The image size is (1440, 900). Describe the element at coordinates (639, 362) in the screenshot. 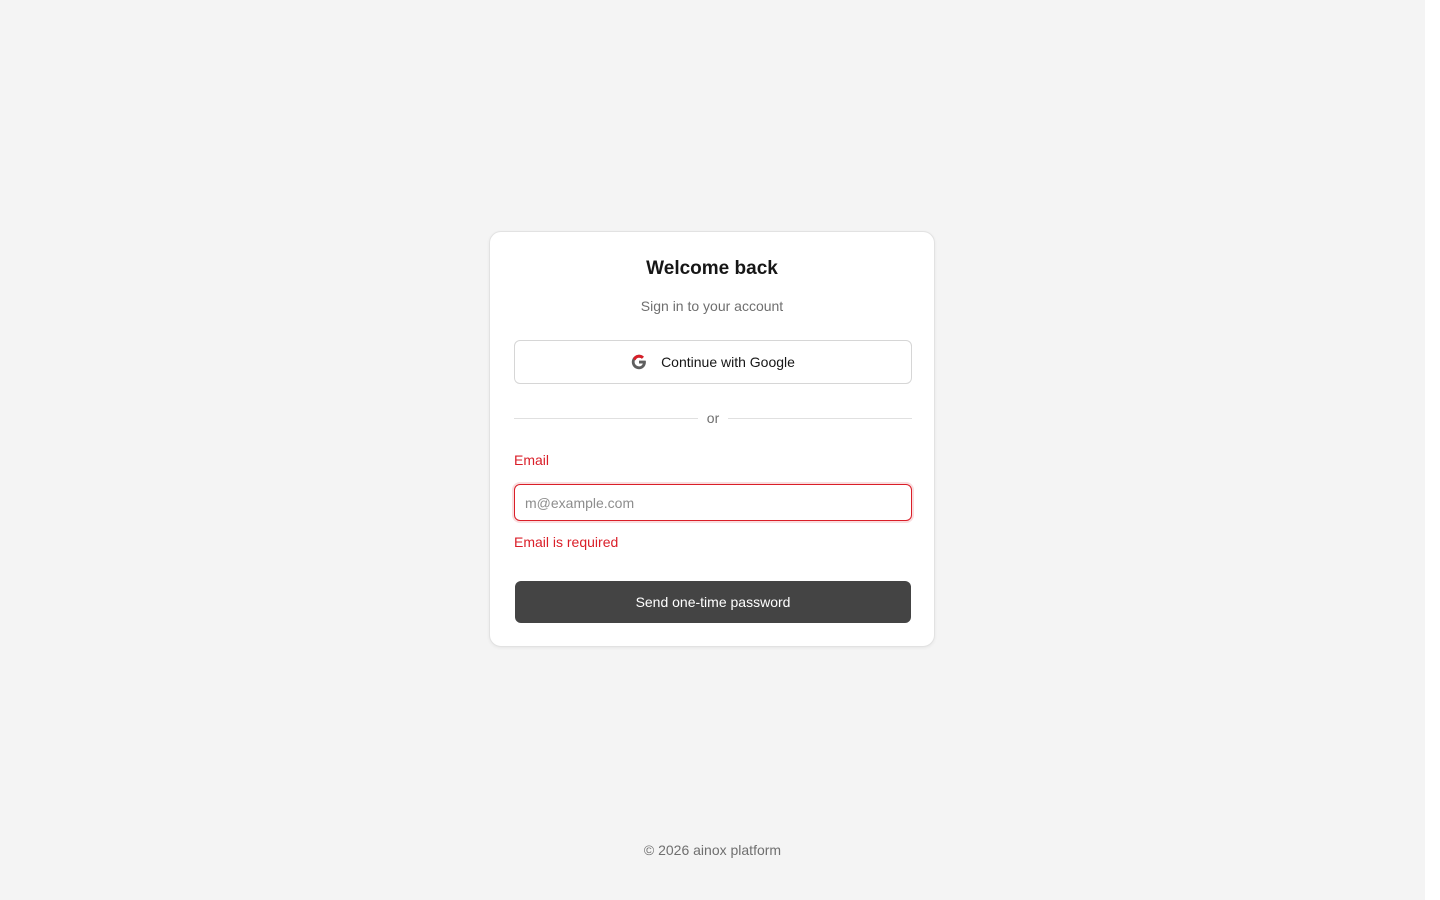

I see `google-icon` at that location.